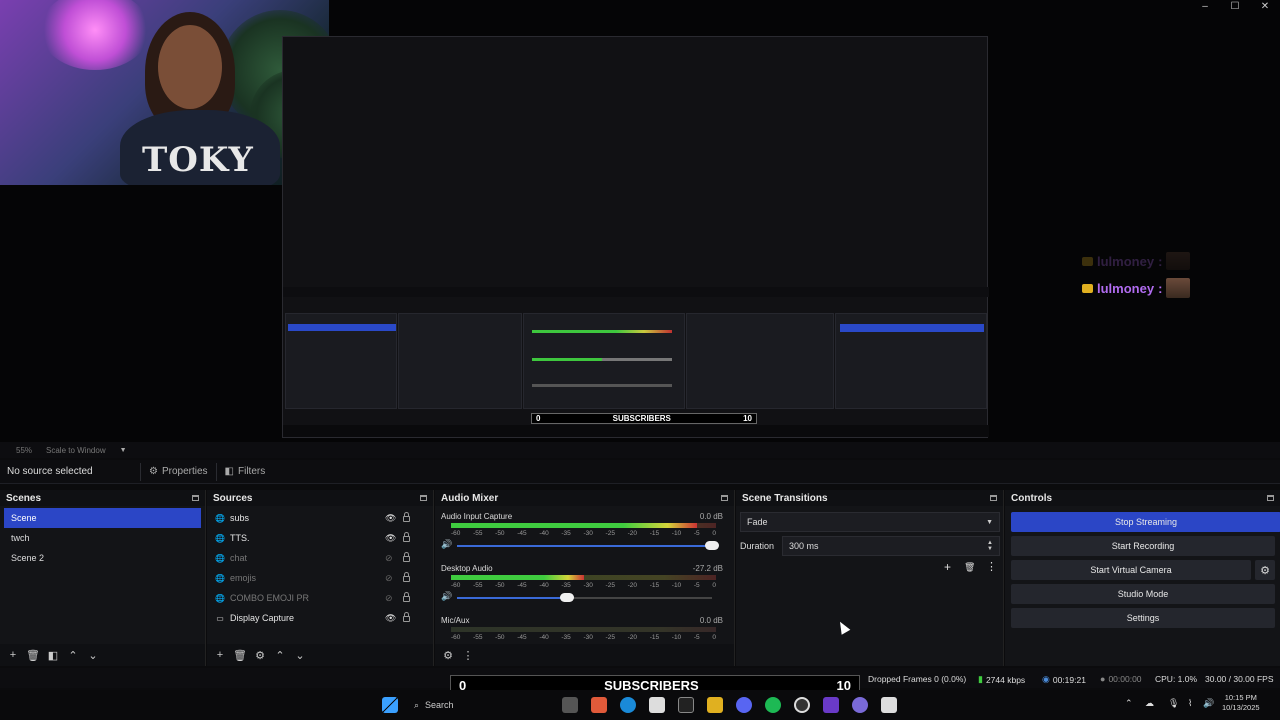 The width and height of the screenshot is (1280, 720). I want to click on record-time-value: 00:00:00, so click(1125, 679).